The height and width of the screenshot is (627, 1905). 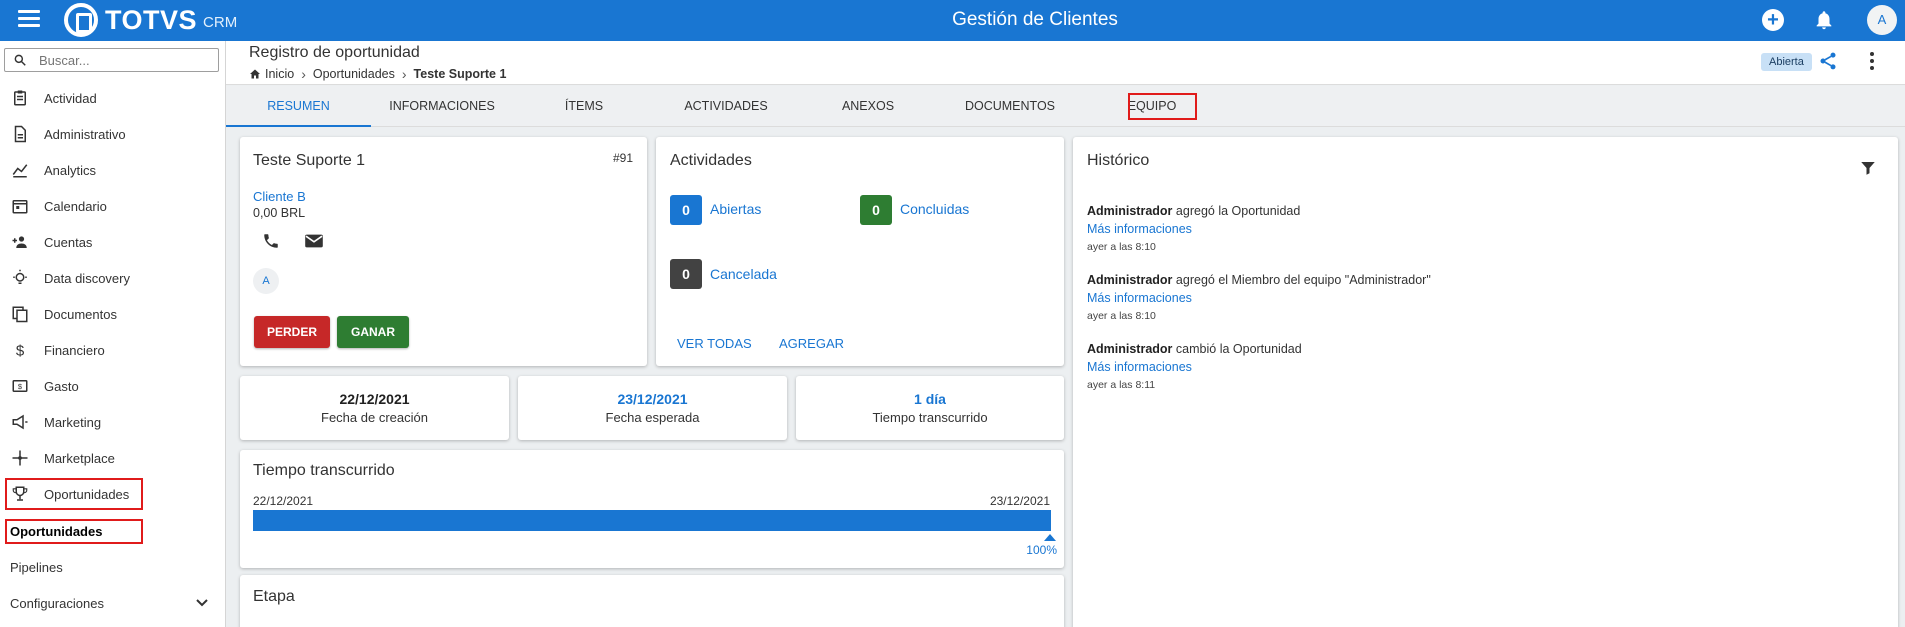 What do you see at coordinates (934, 209) in the screenshot?
I see `done-activities-link: Concluidas` at bounding box center [934, 209].